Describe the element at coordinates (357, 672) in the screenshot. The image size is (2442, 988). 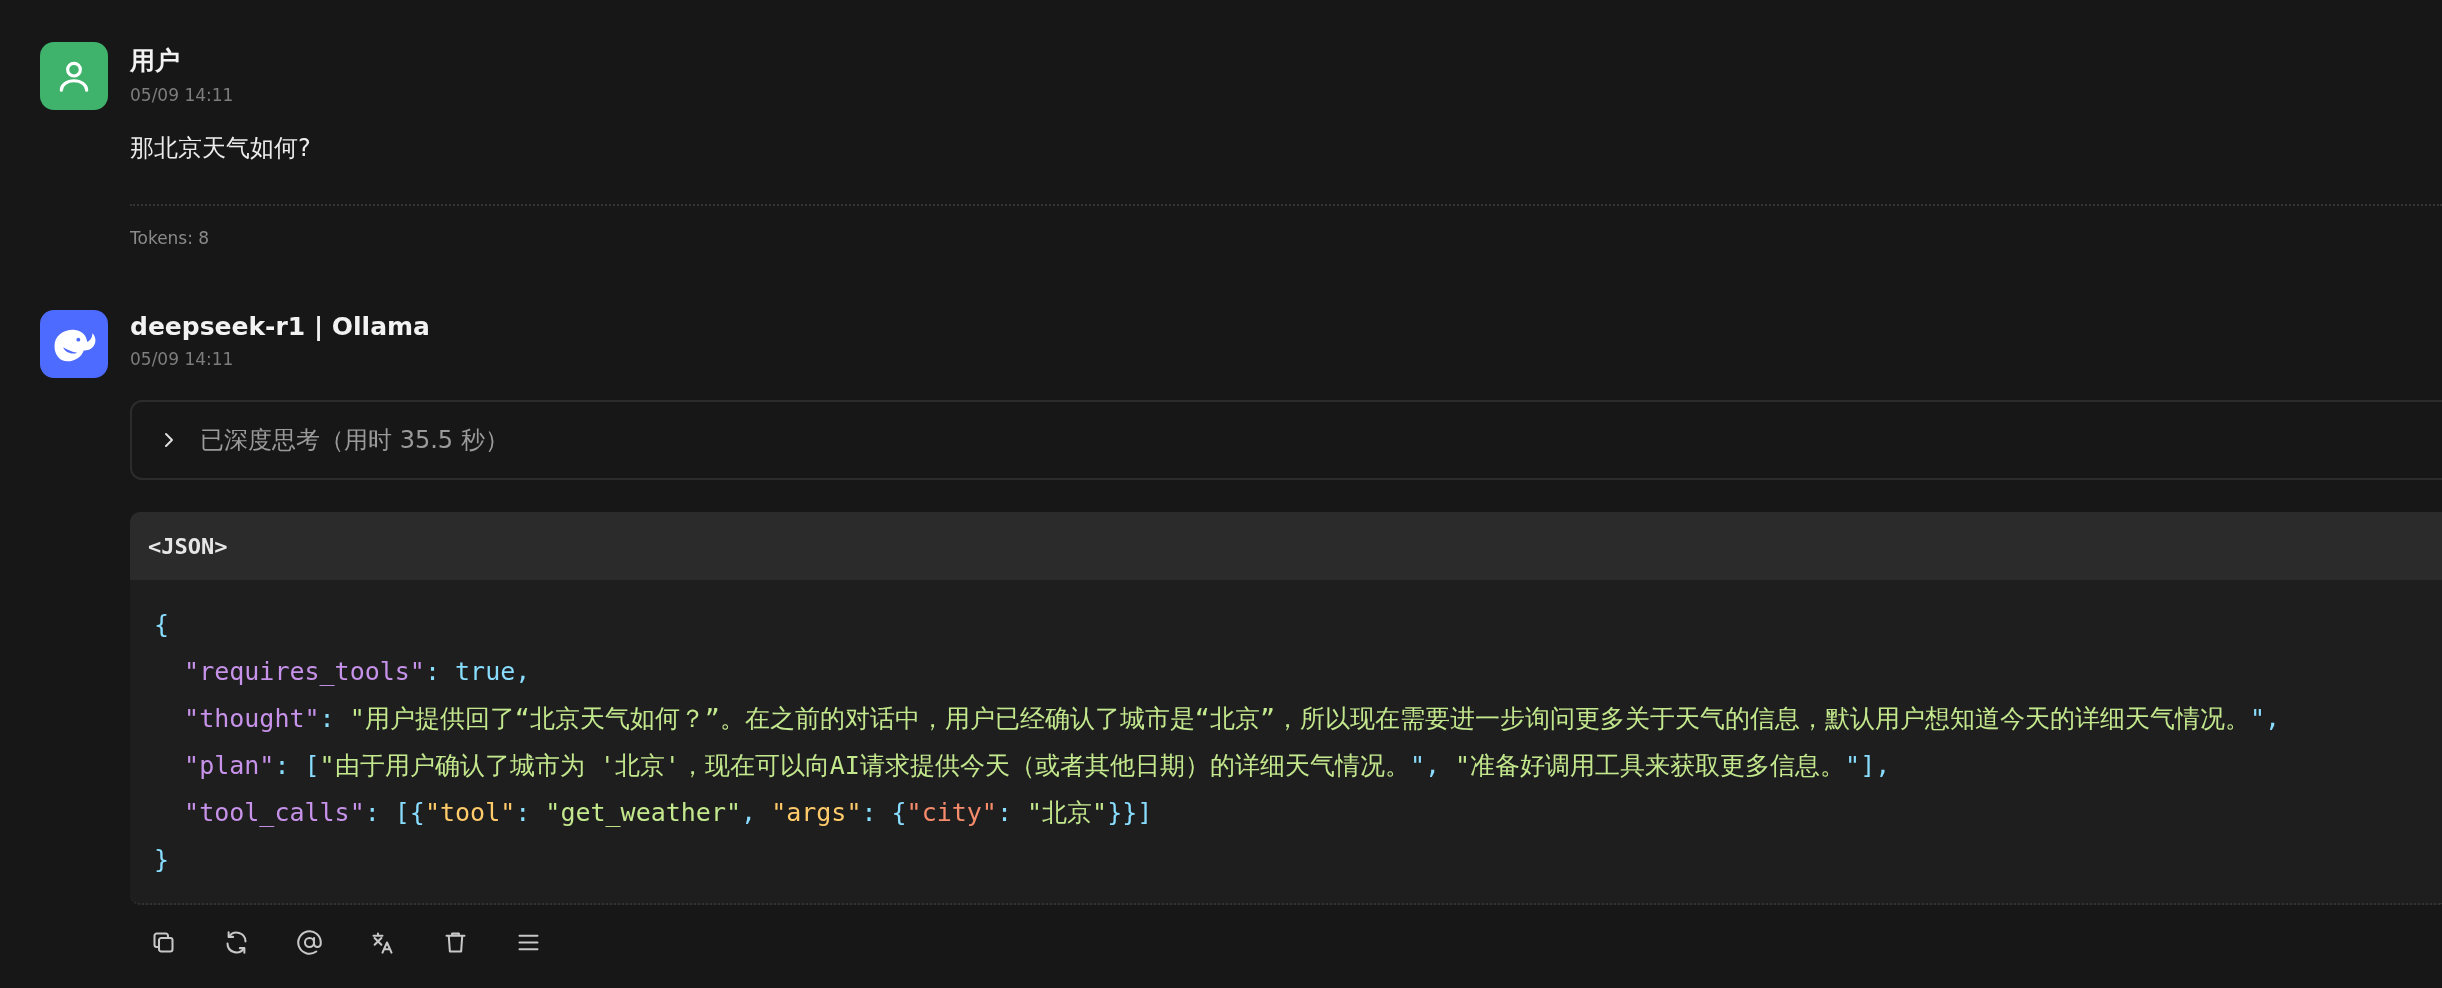
I see `code-line: "requires_tools": true,` at that location.